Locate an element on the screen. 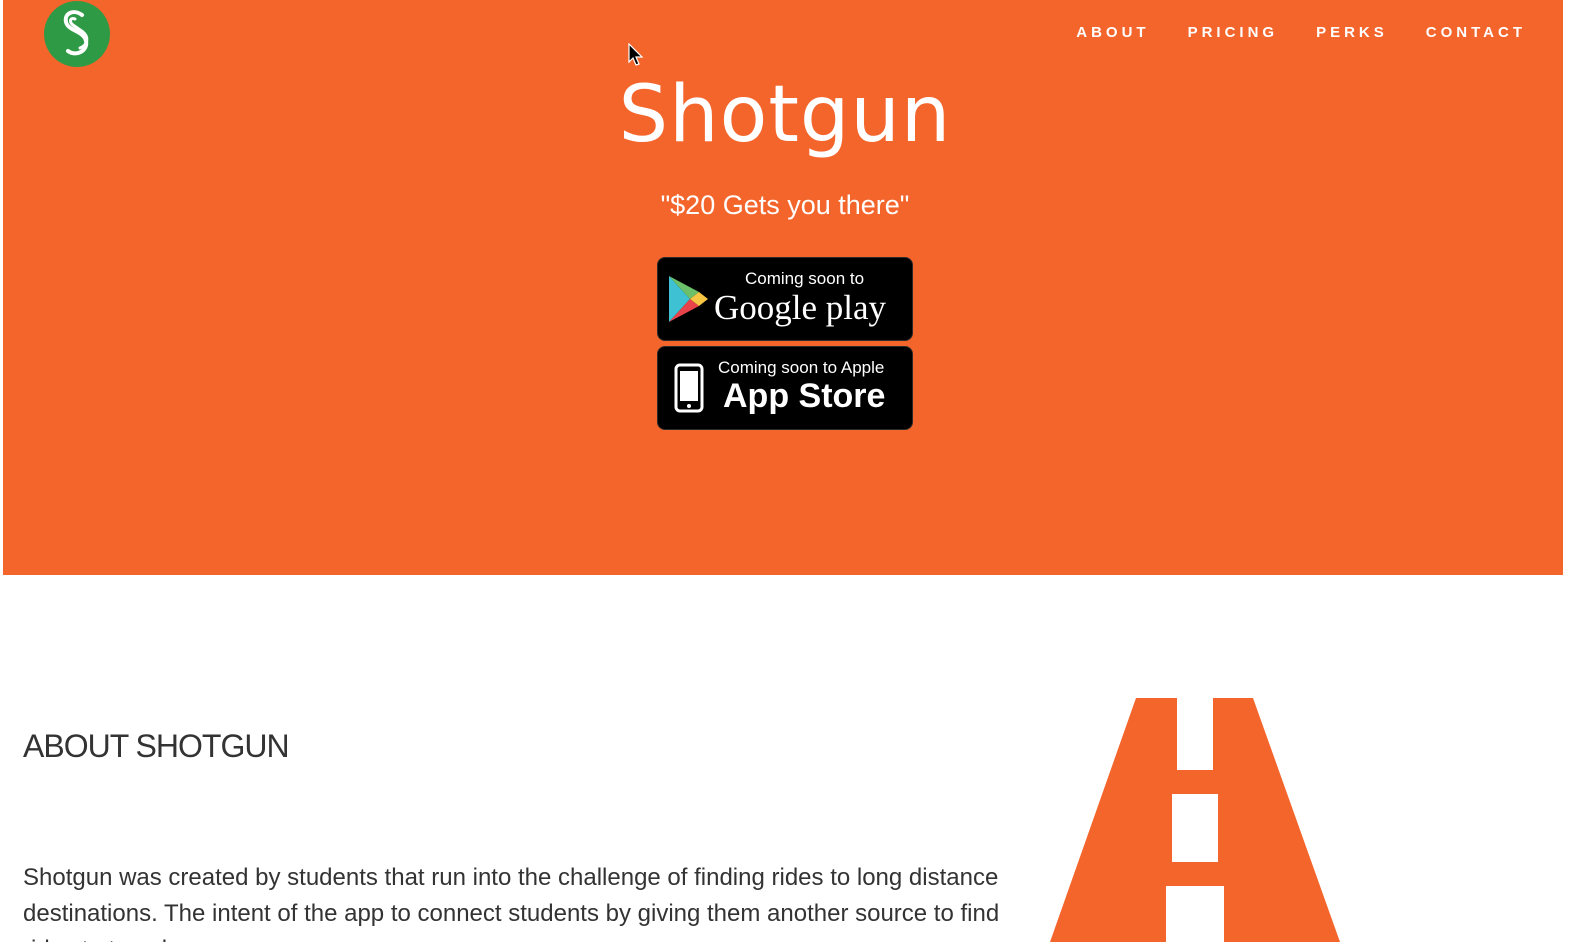 This screenshot has width=1570, height=942. google-play-big-text: Google play is located at coordinates (800, 307).